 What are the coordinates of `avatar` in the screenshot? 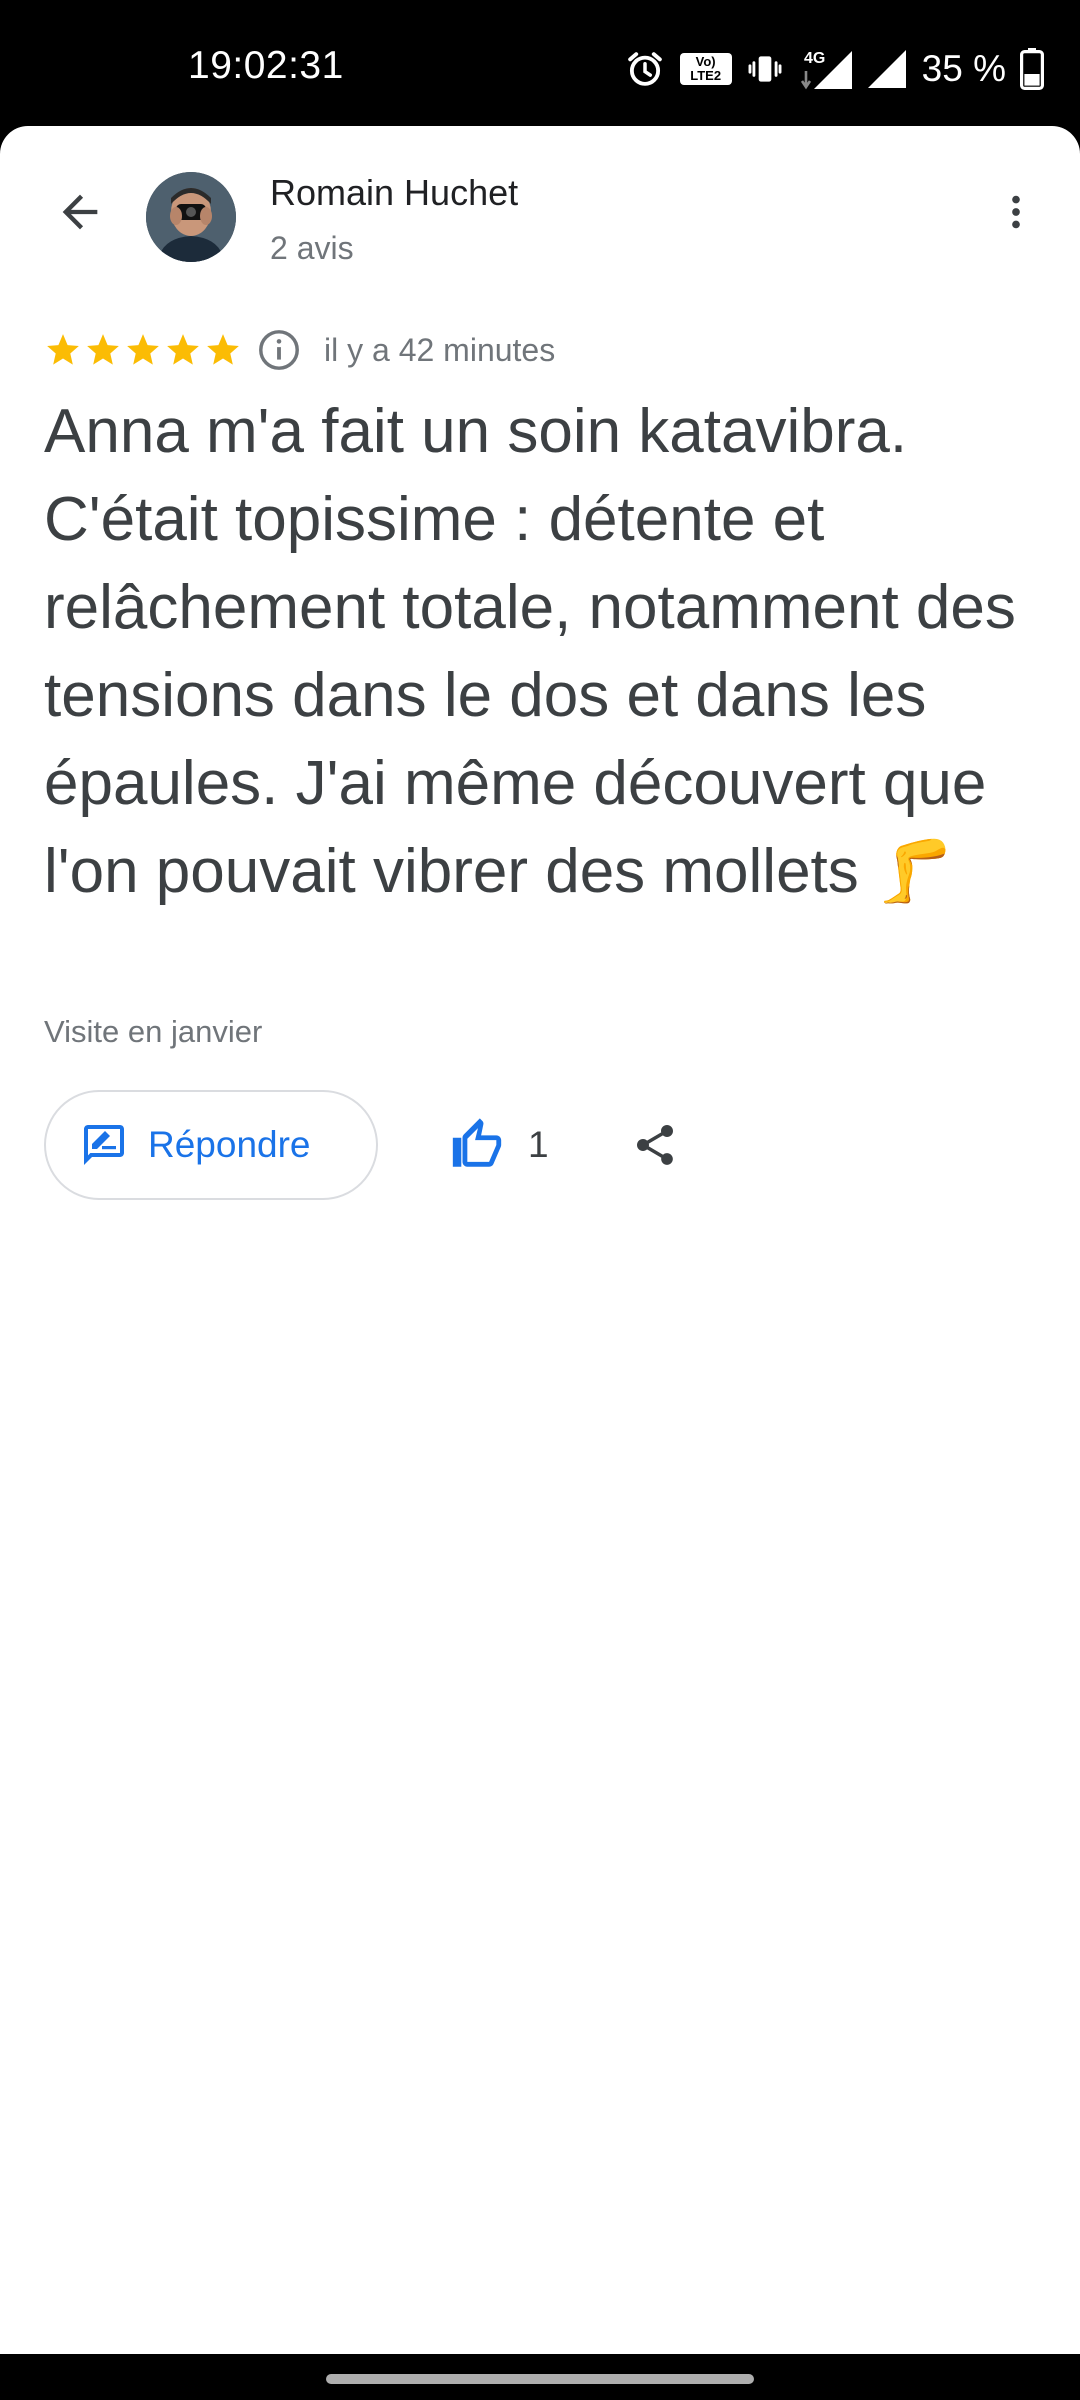 It's located at (191, 217).